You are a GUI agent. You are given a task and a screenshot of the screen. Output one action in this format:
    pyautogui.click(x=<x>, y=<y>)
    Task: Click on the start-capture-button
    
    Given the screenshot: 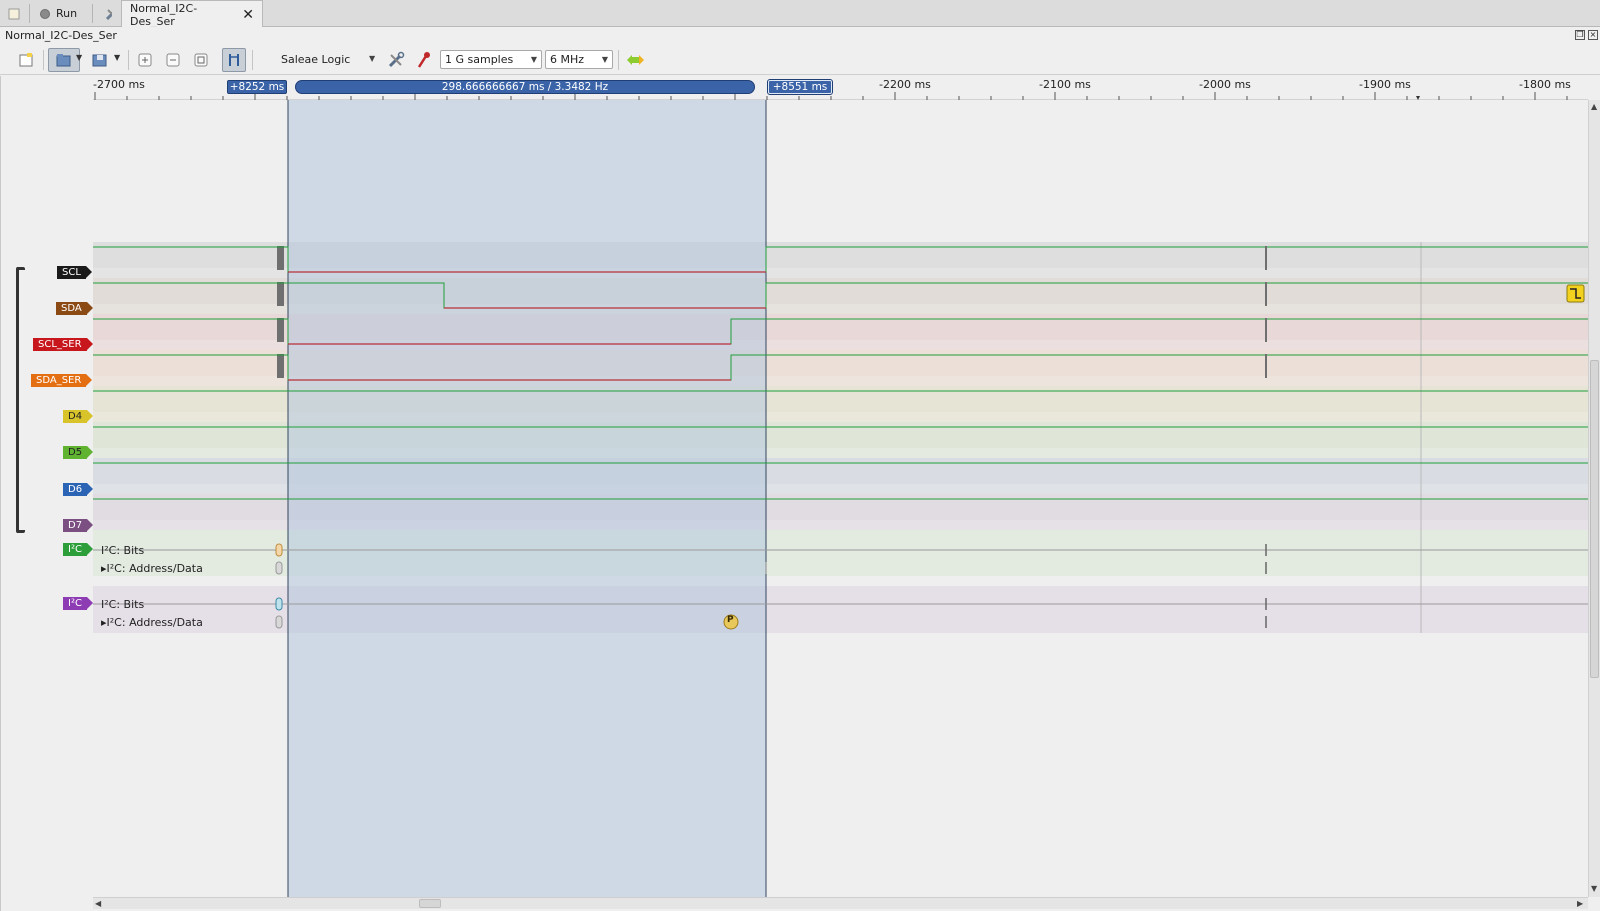 What is the action you would take?
    pyautogui.click(x=635, y=60)
    